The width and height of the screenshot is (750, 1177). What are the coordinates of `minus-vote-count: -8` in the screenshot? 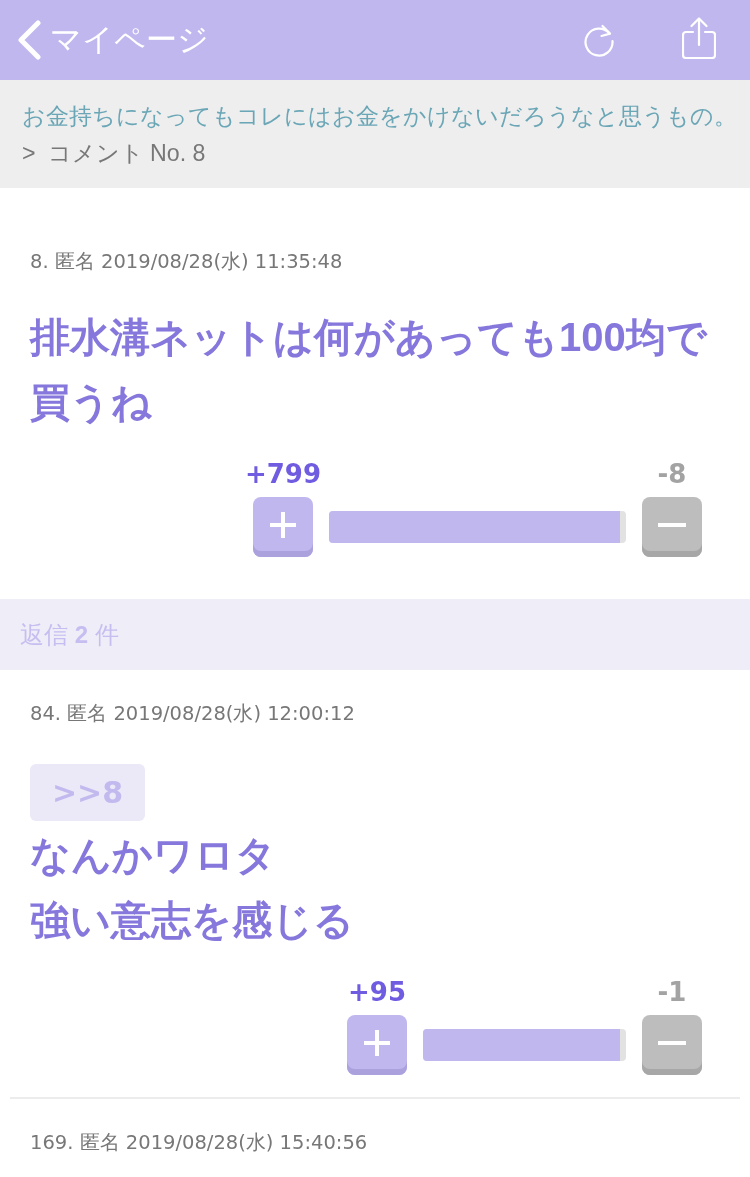 It's located at (672, 474).